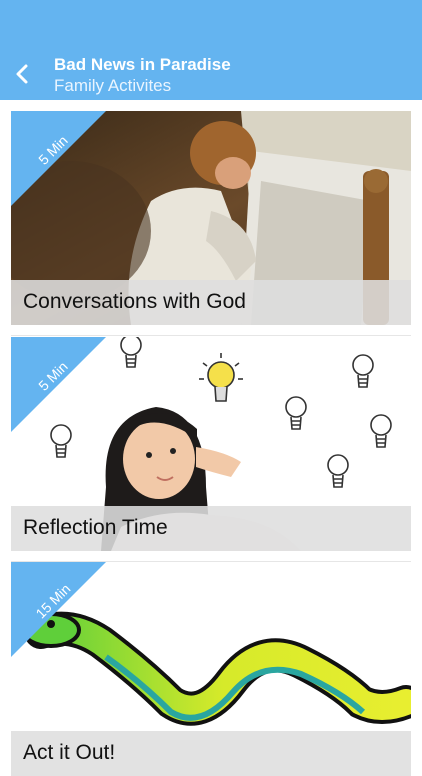 This screenshot has width=422, height=776. I want to click on page-title: Bad News in Paradise, so click(142, 64).